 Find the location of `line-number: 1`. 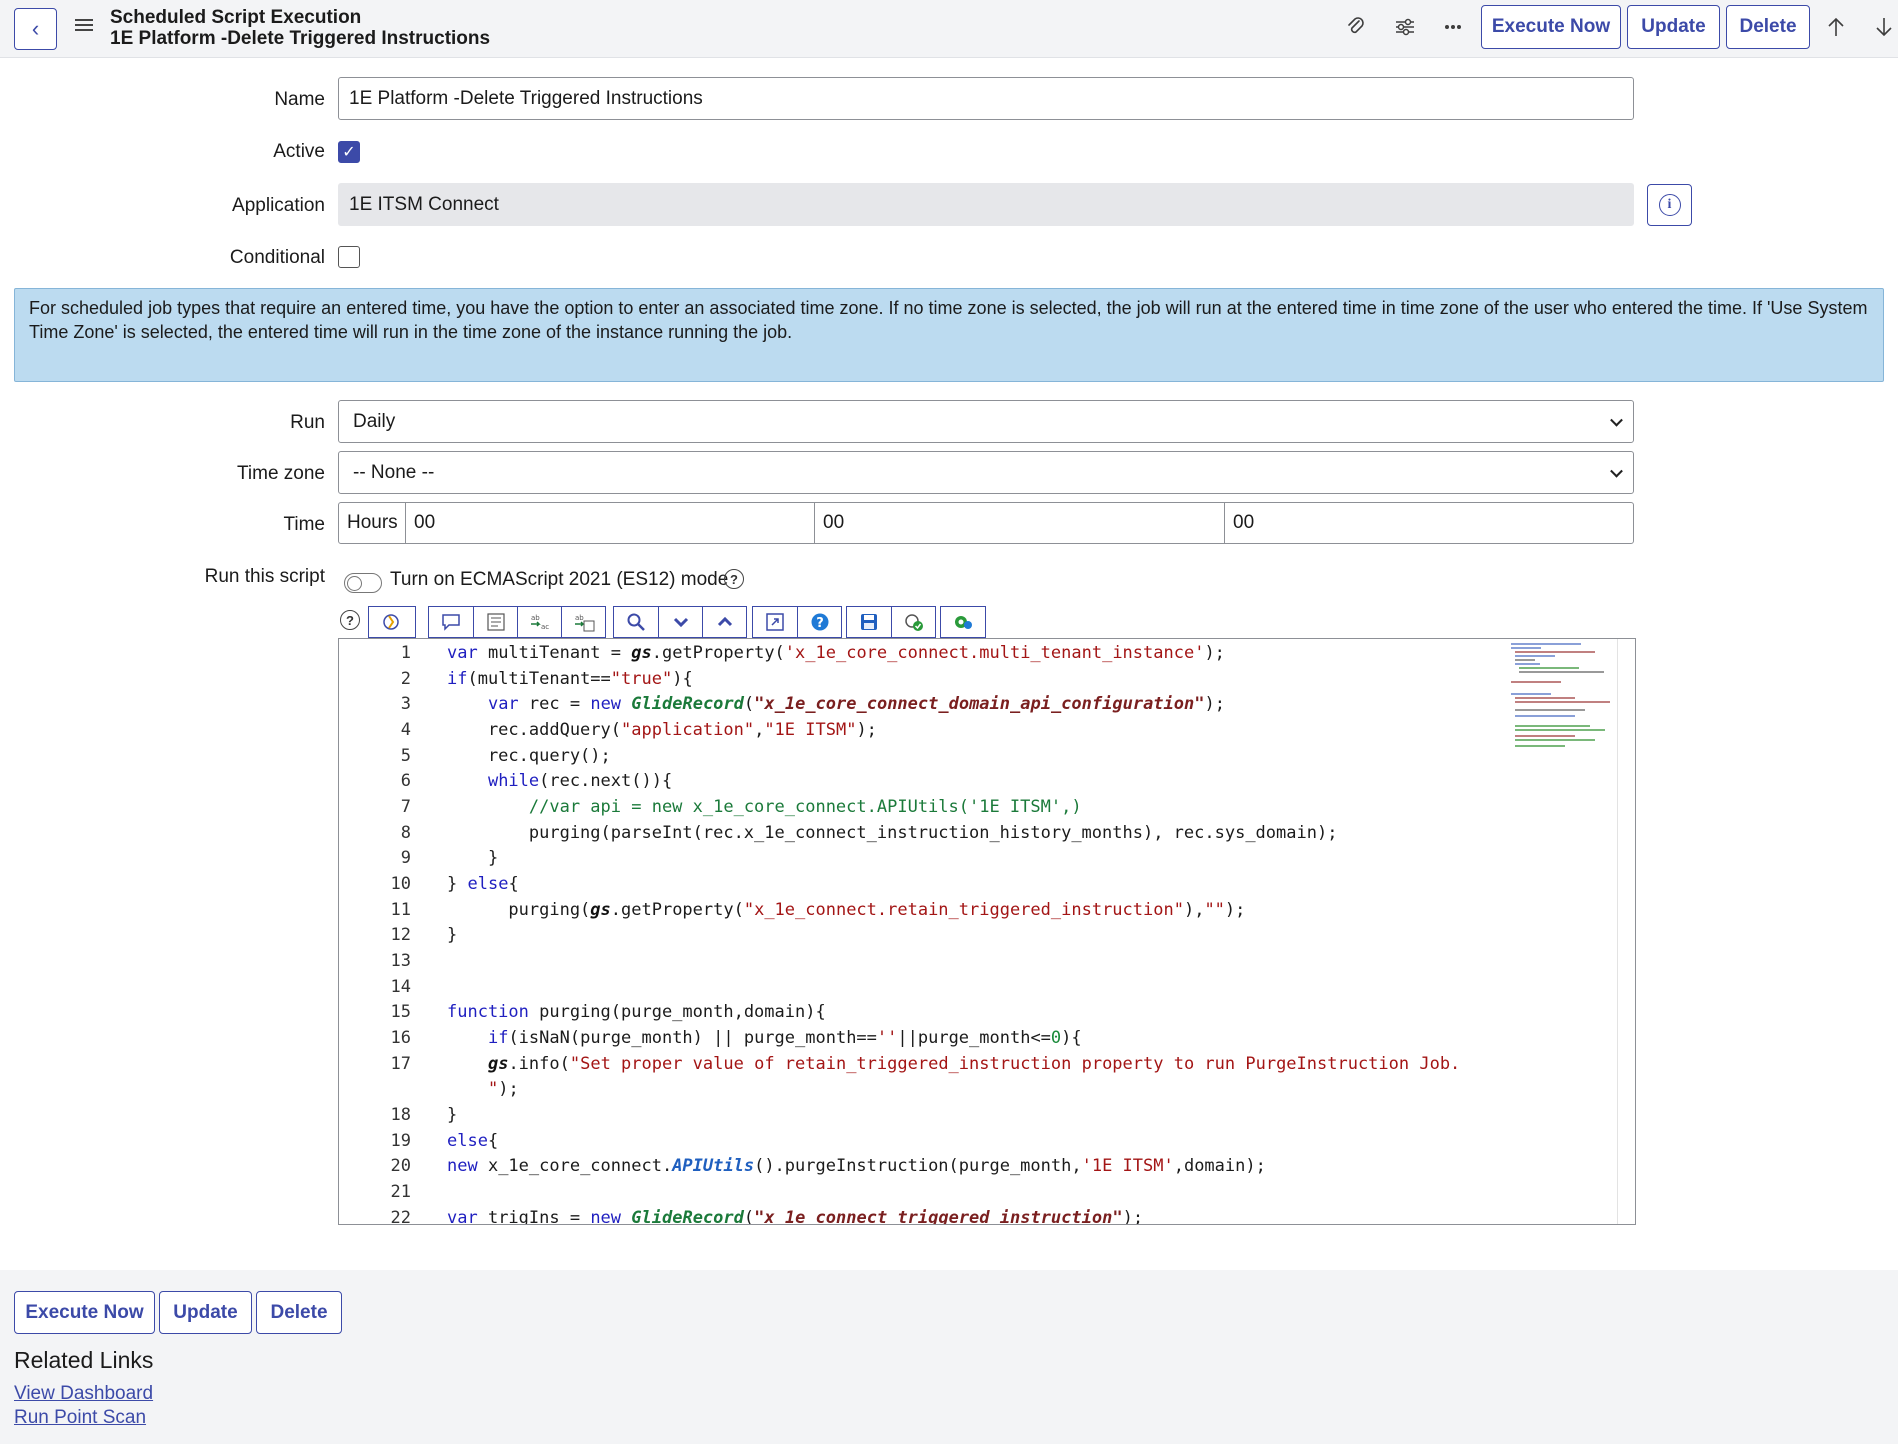

line-number: 1 is located at coordinates (405, 653).